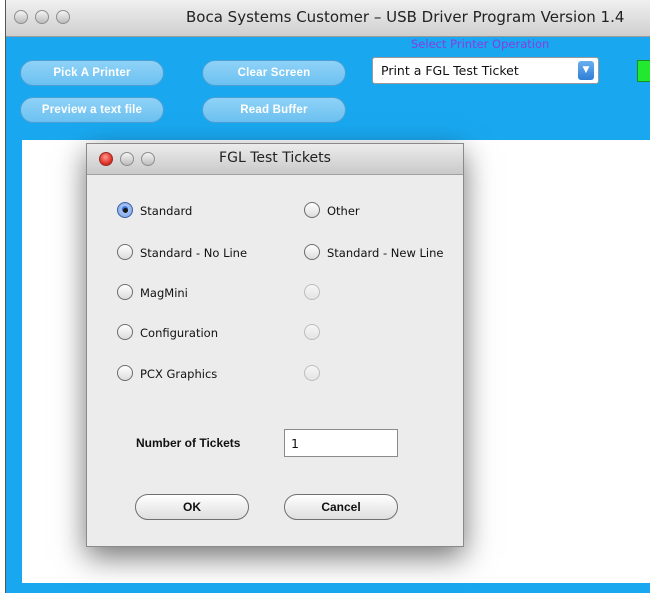  I want to click on radio-standard, so click(125, 210).